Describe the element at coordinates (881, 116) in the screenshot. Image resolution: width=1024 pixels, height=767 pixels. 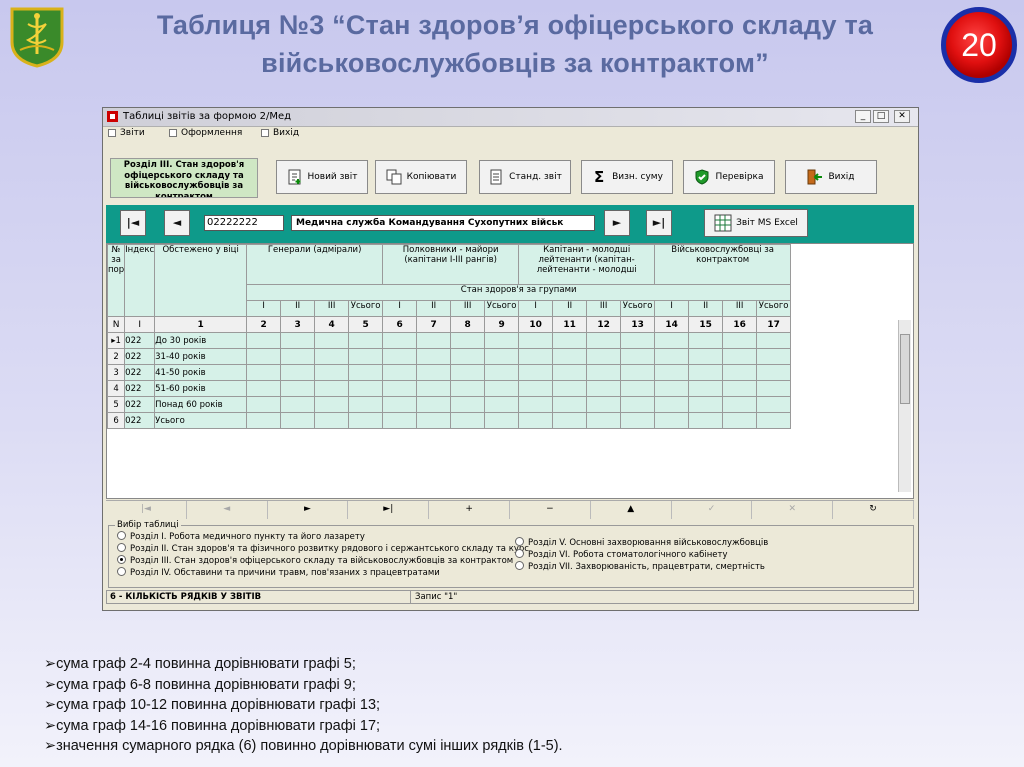
I see `maximize-button: □` at that location.